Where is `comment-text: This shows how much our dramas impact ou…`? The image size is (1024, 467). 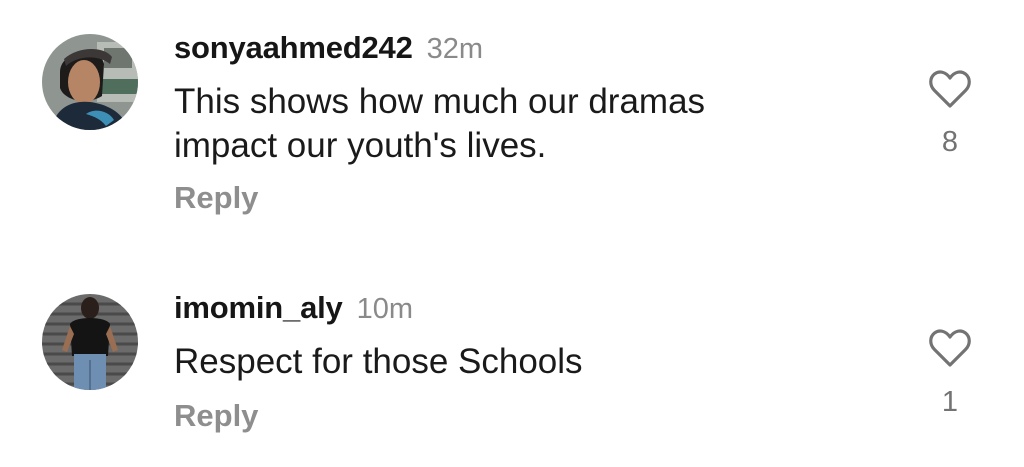 comment-text: This shows how much our dramas impact ou… is located at coordinates (524, 124).